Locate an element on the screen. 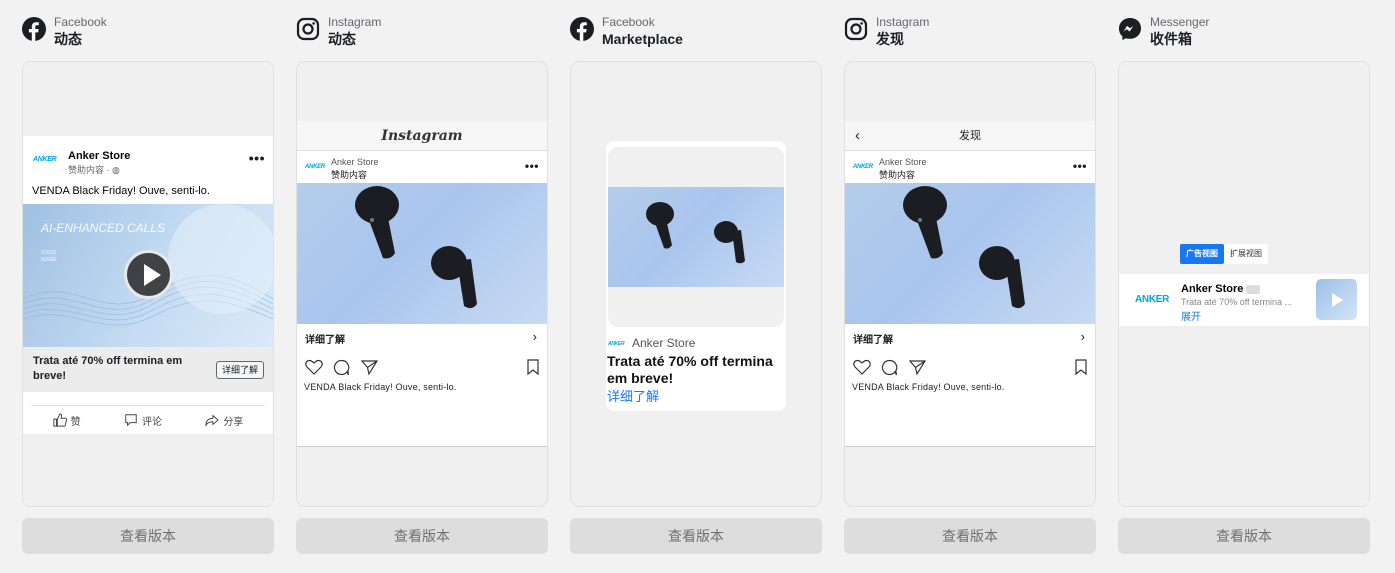  headline: Trata até 70% off termina em breve! is located at coordinates (690, 369).